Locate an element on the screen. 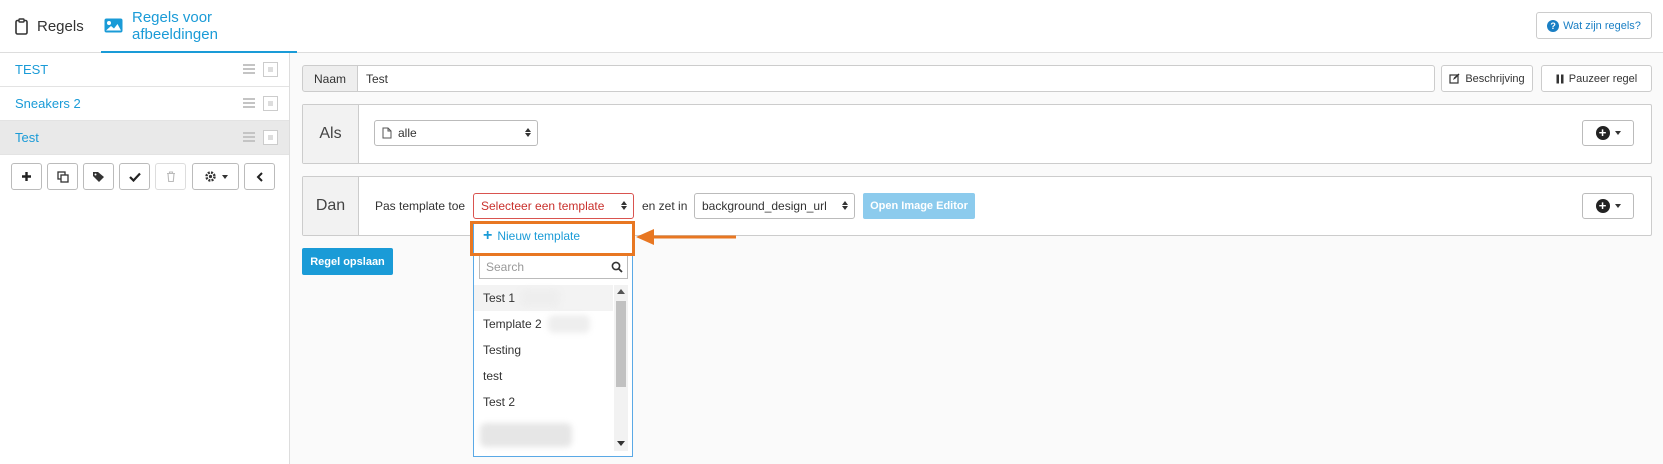 This screenshot has height=464, width=1663. template-option-label: Test 2 is located at coordinates (499, 402).